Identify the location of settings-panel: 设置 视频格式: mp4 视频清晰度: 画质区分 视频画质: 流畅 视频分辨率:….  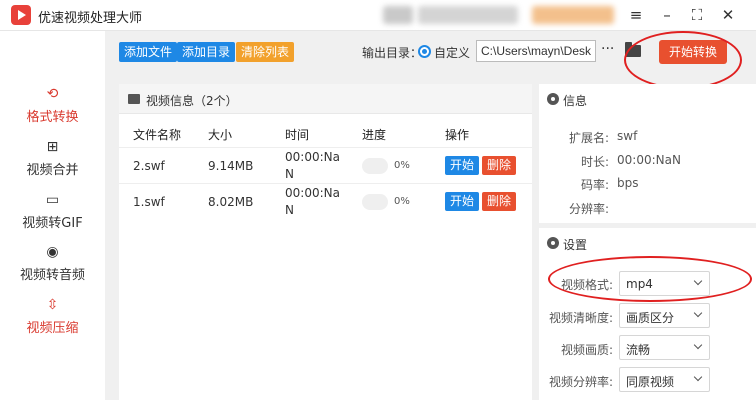
(647, 314).